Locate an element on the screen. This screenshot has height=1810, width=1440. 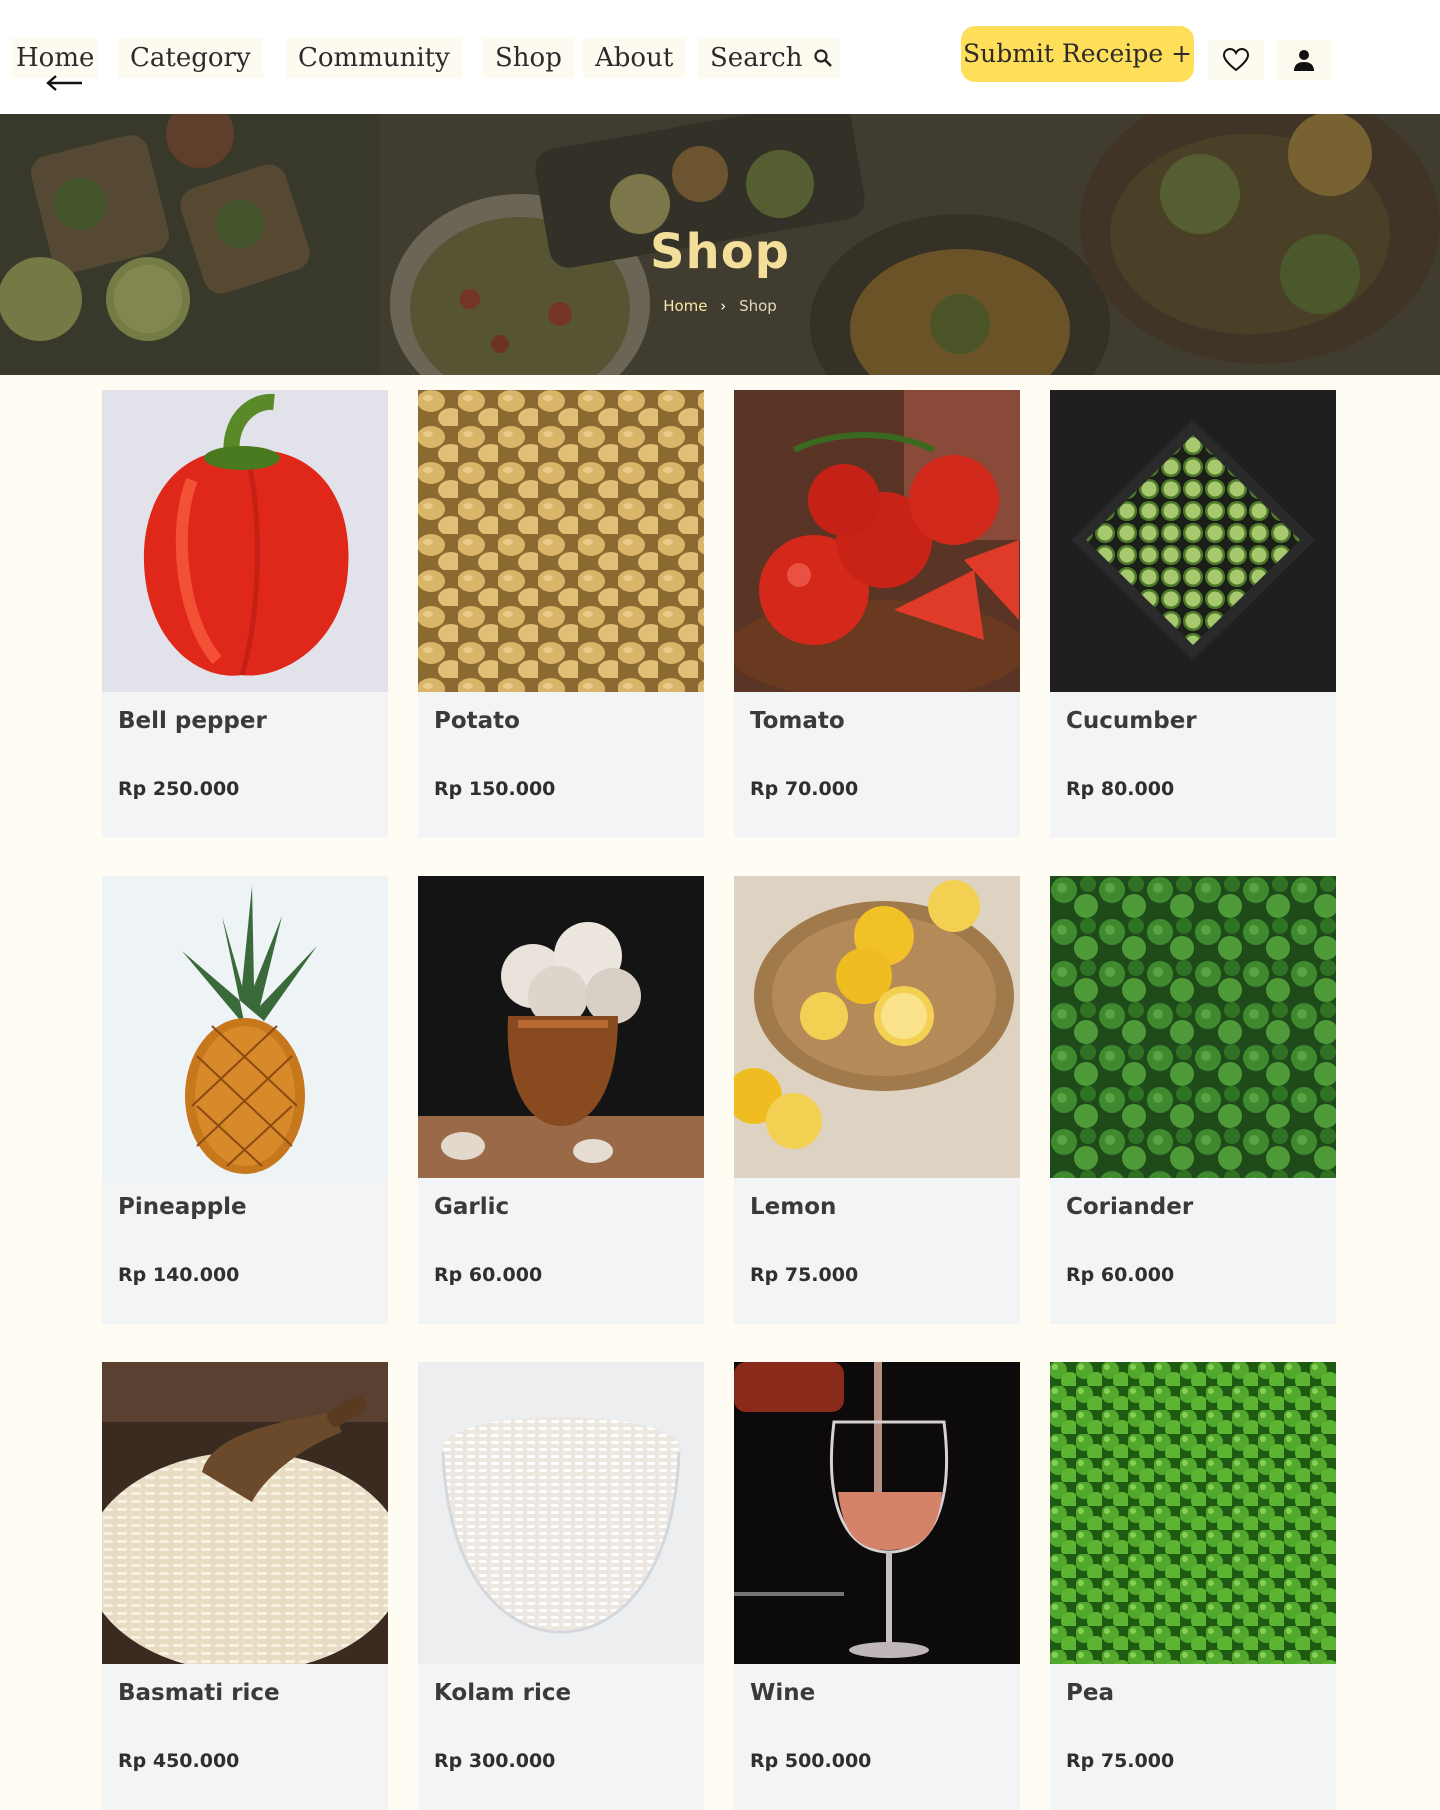
lemon-image is located at coordinates (877, 1027).